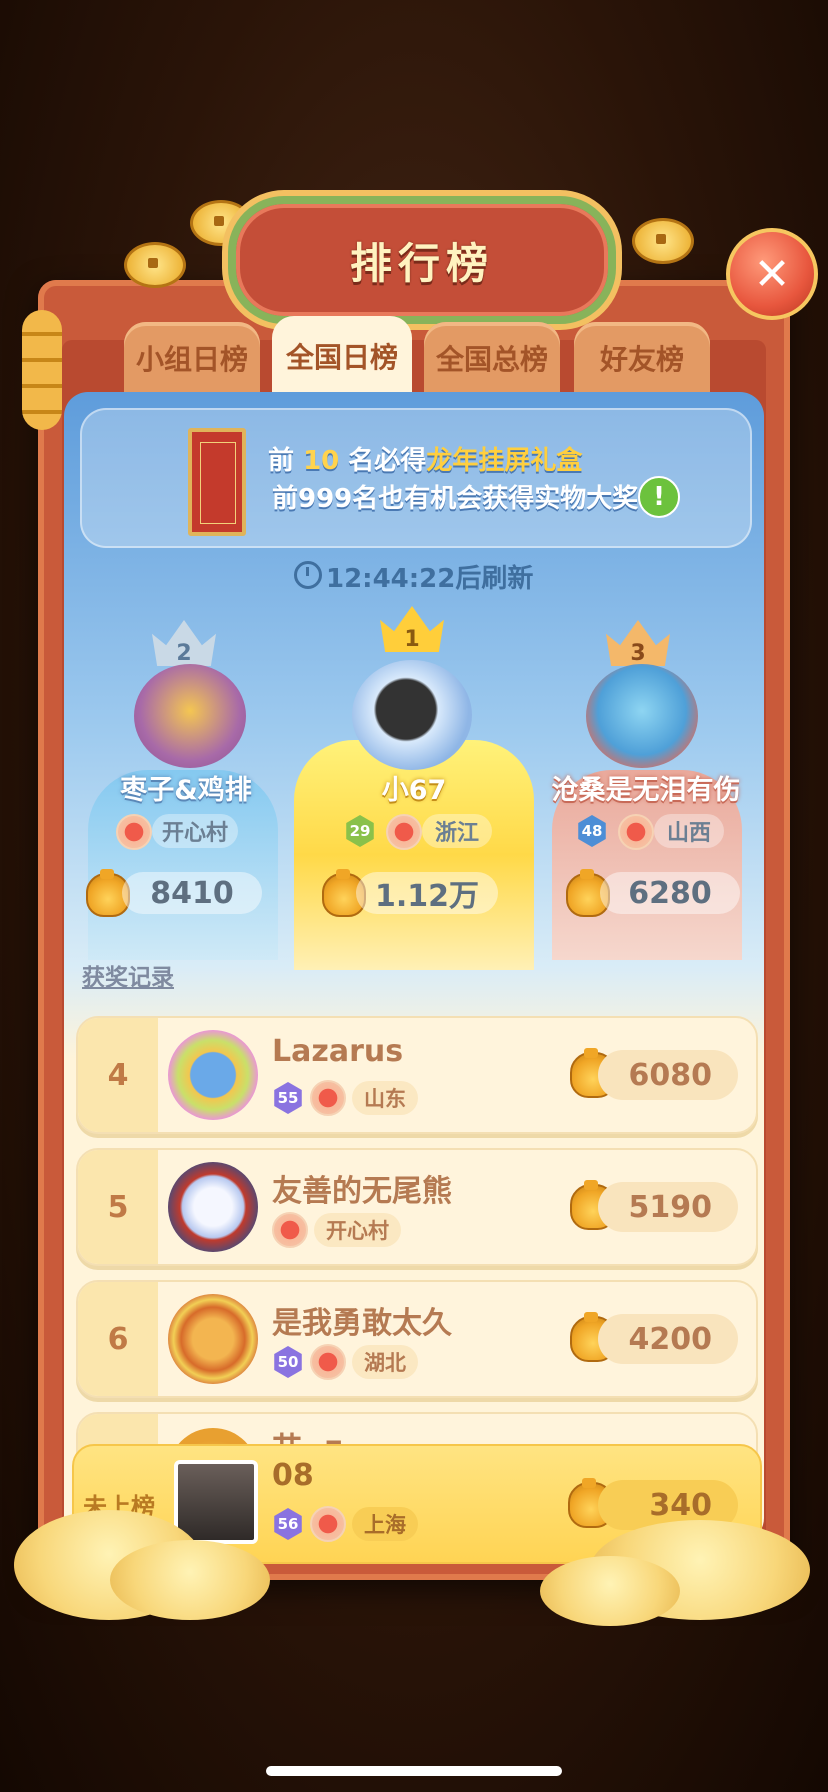 The height and width of the screenshot is (1792, 828). Describe the element at coordinates (414, 790) in the screenshot. I see `player-name: 小67` at that location.